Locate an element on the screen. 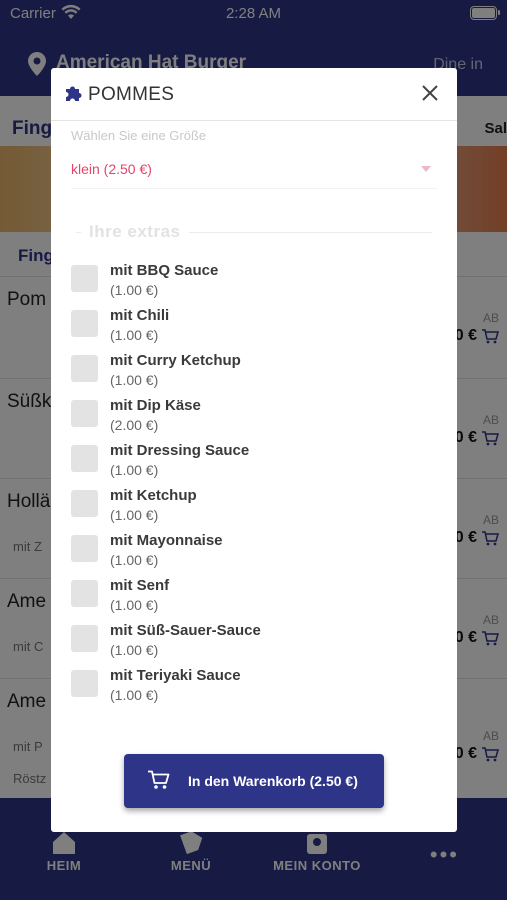  add-to-cart-button: In den Warenkorb (2.50 €) is located at coordinates (254, 781).